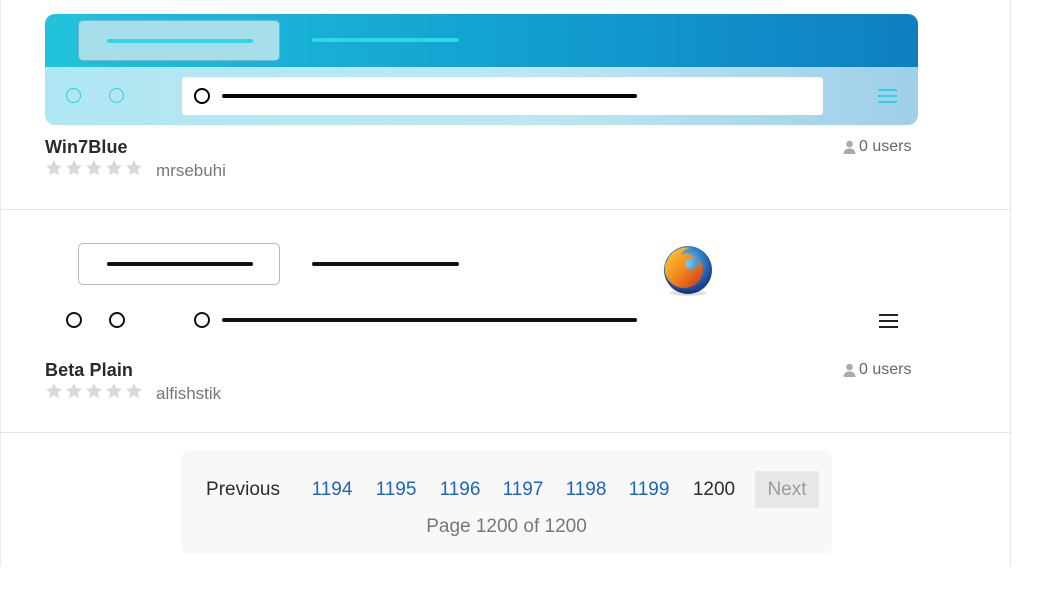 The width and height of the screenshot is (1043, 592). I want to click on preview-header, so click(481, 40).